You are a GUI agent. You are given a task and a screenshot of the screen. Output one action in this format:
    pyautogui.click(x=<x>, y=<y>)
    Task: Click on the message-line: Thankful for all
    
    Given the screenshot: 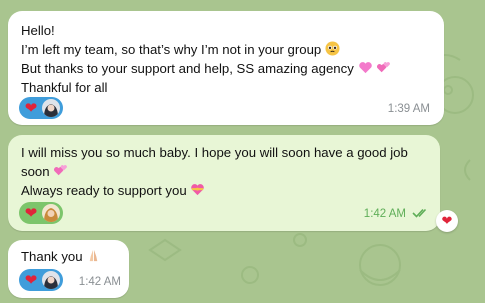 What is the action you would take?
    pyautogui.click(x=64, y=87)
    